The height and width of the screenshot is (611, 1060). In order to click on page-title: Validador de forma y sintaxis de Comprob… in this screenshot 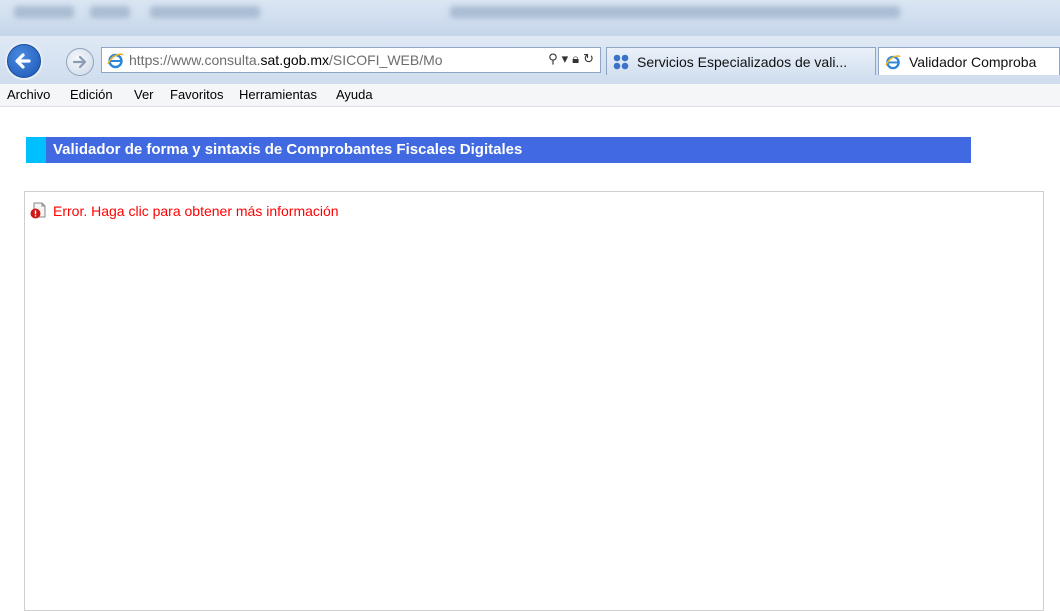, I will do `click(288, 149)`.